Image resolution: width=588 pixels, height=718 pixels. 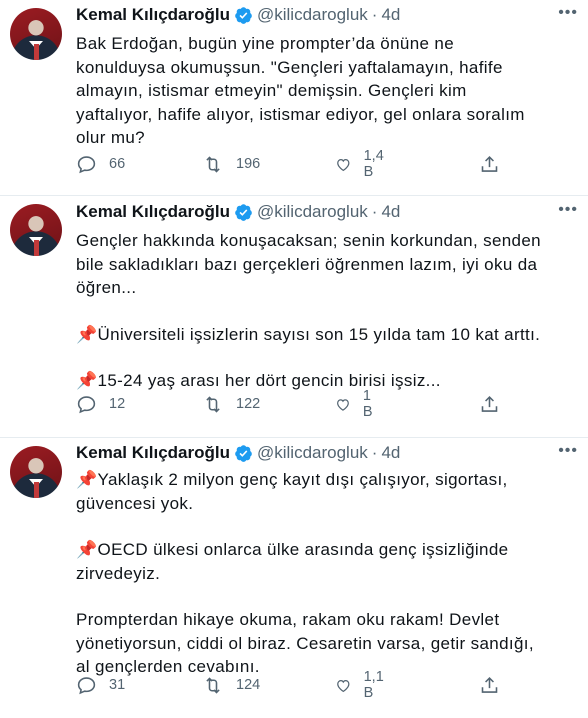 What do you see at coordinates (117, 685) in the screenshot?
I see `reply-count: 31` at bounding box center [117, 685].